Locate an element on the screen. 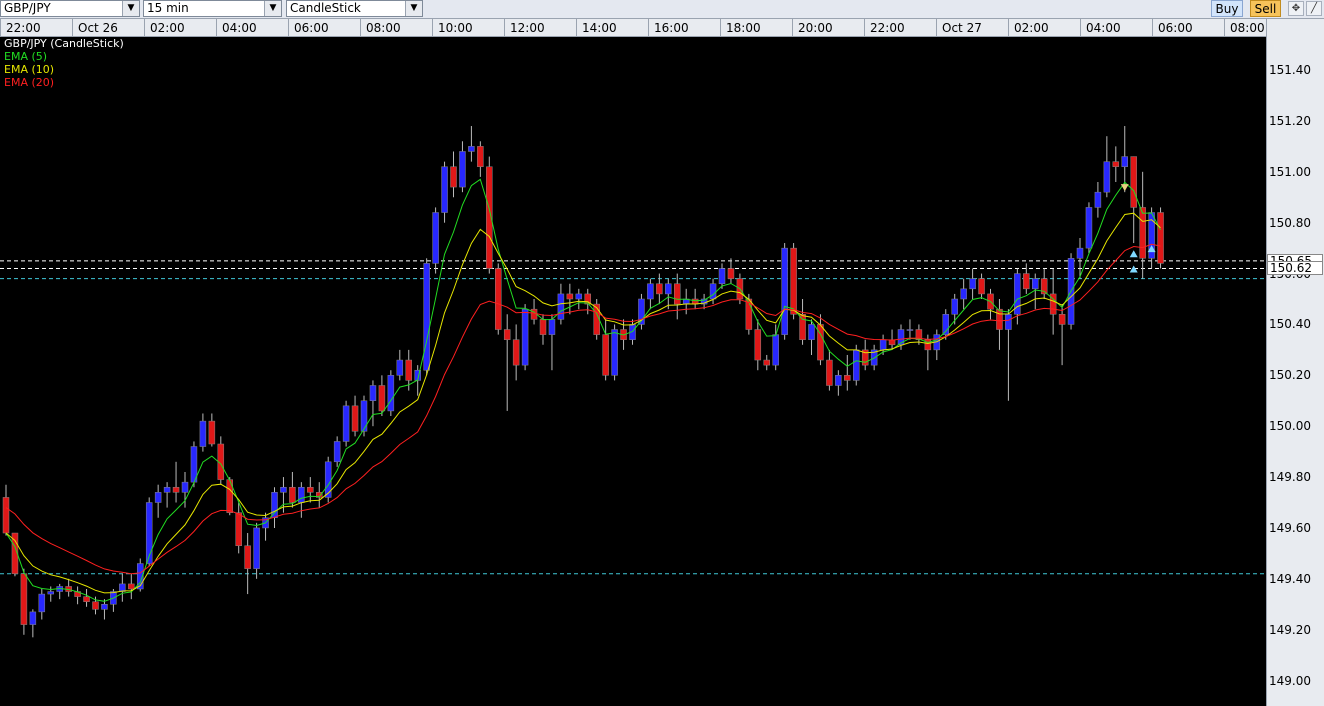 This screenshot has height=706, width=1324. price-tick-label: 151.20 is located at coordinates (1290, 120).